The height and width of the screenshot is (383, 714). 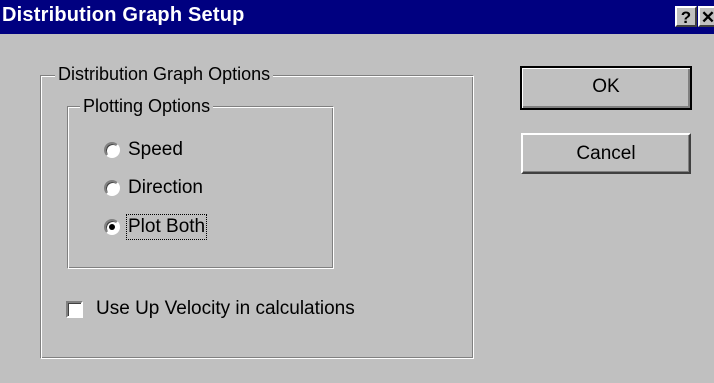 I want to click on help-icon: ?, so click(x=686, y=17).